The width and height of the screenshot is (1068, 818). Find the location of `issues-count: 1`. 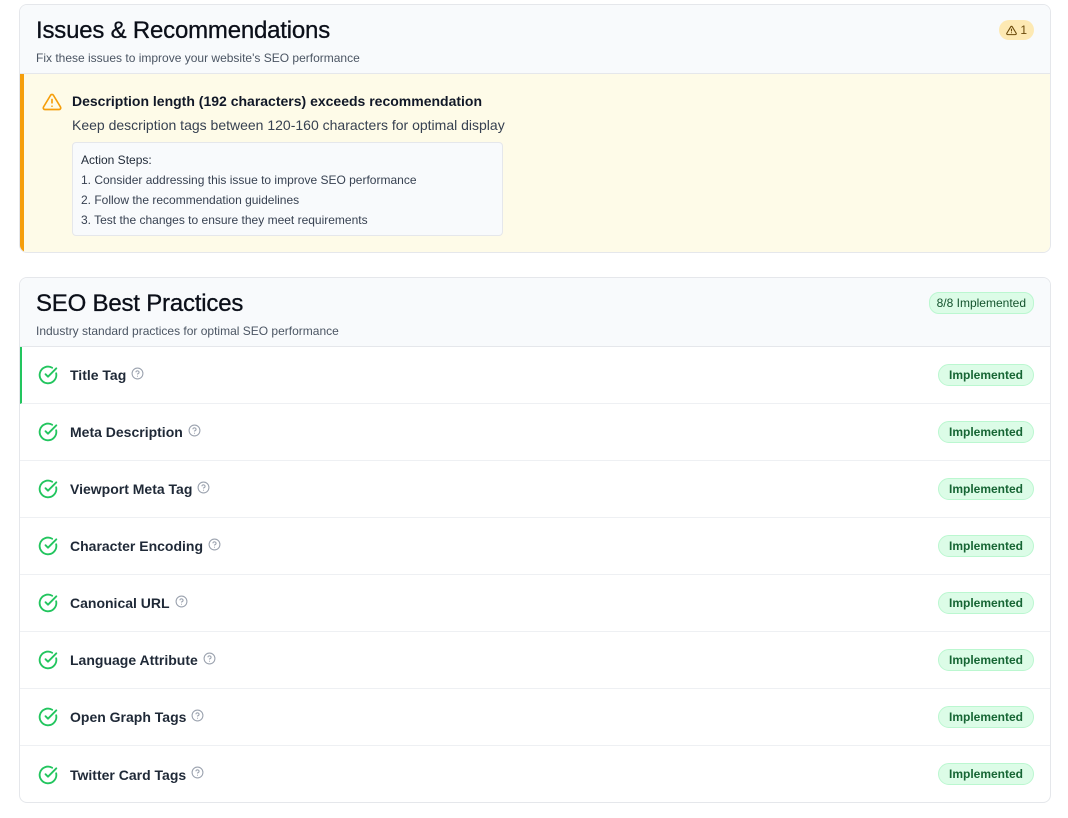

issues-count: 1 is located at coordinates (1023, 30).